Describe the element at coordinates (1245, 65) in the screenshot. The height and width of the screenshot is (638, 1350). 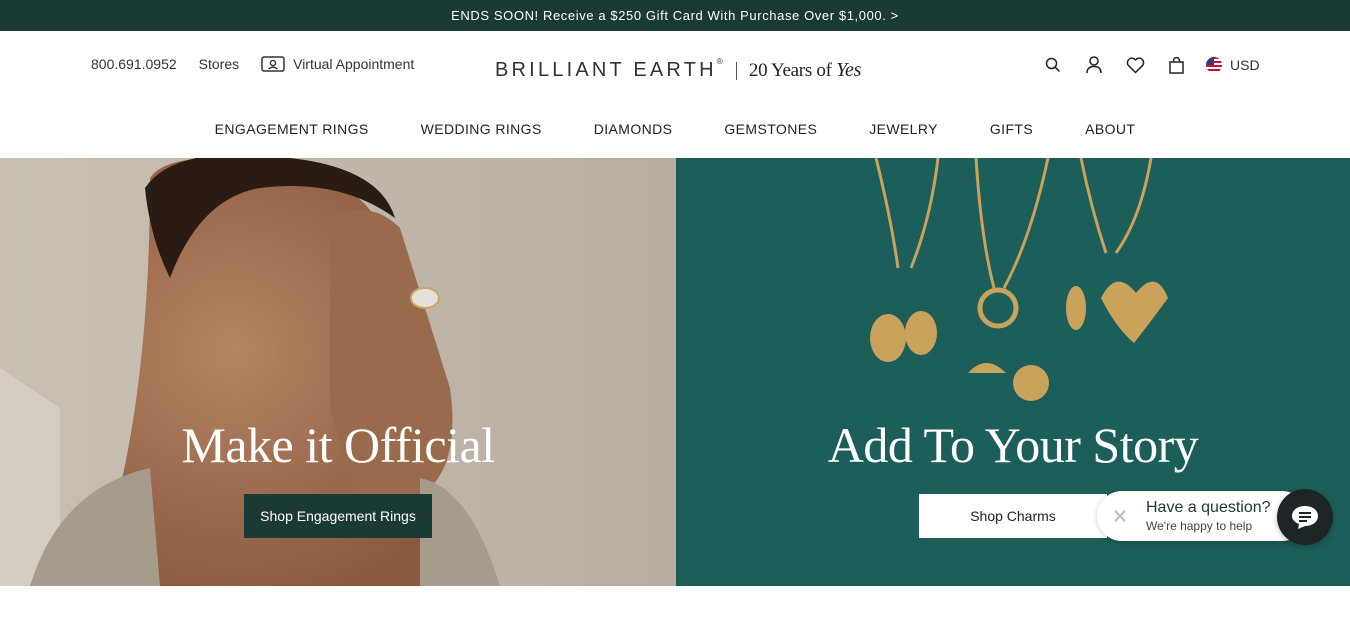
I see `currency-label: USD` at that location.